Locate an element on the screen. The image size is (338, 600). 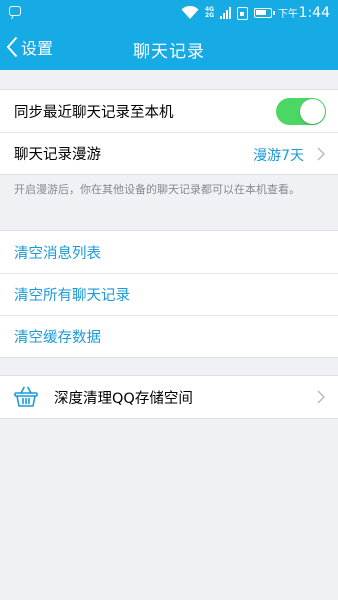
clear-message-list-button: 清空消息列表 is located at coordinates (169, 252).